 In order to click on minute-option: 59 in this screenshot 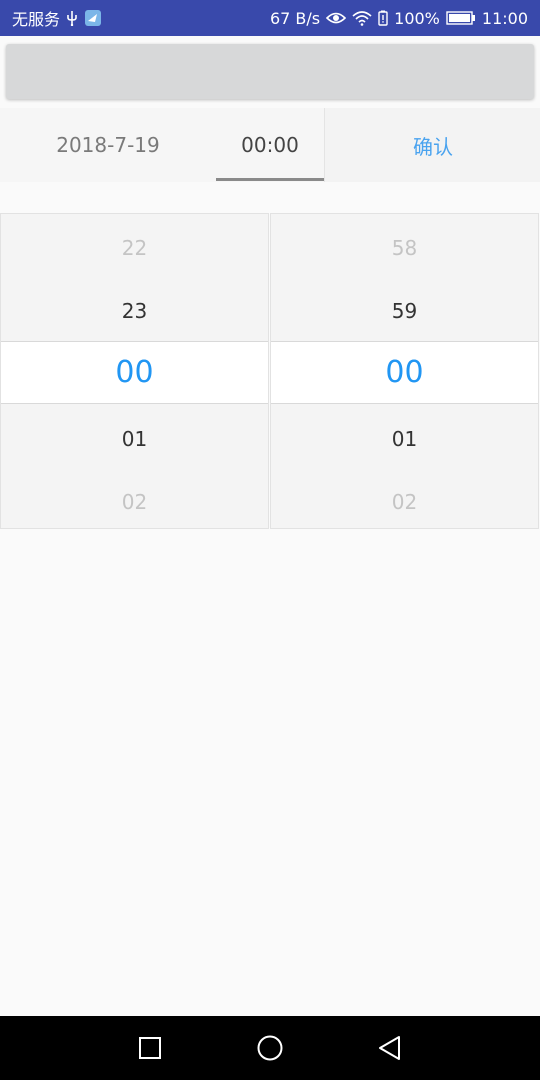, I will do `click(404, 310)`.